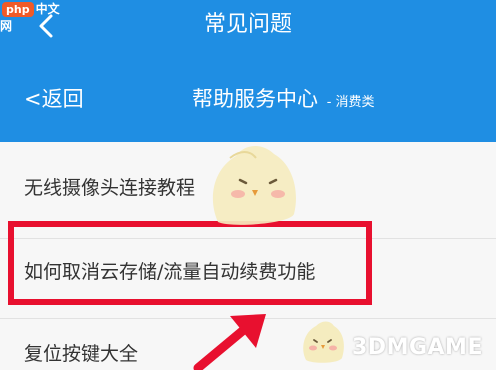  What do you see at coordinates (109, 188) in the screenshot?
I see `faq-item-wireless-camera: 无线摄像头连接教程` at bounding box center [109, 188].